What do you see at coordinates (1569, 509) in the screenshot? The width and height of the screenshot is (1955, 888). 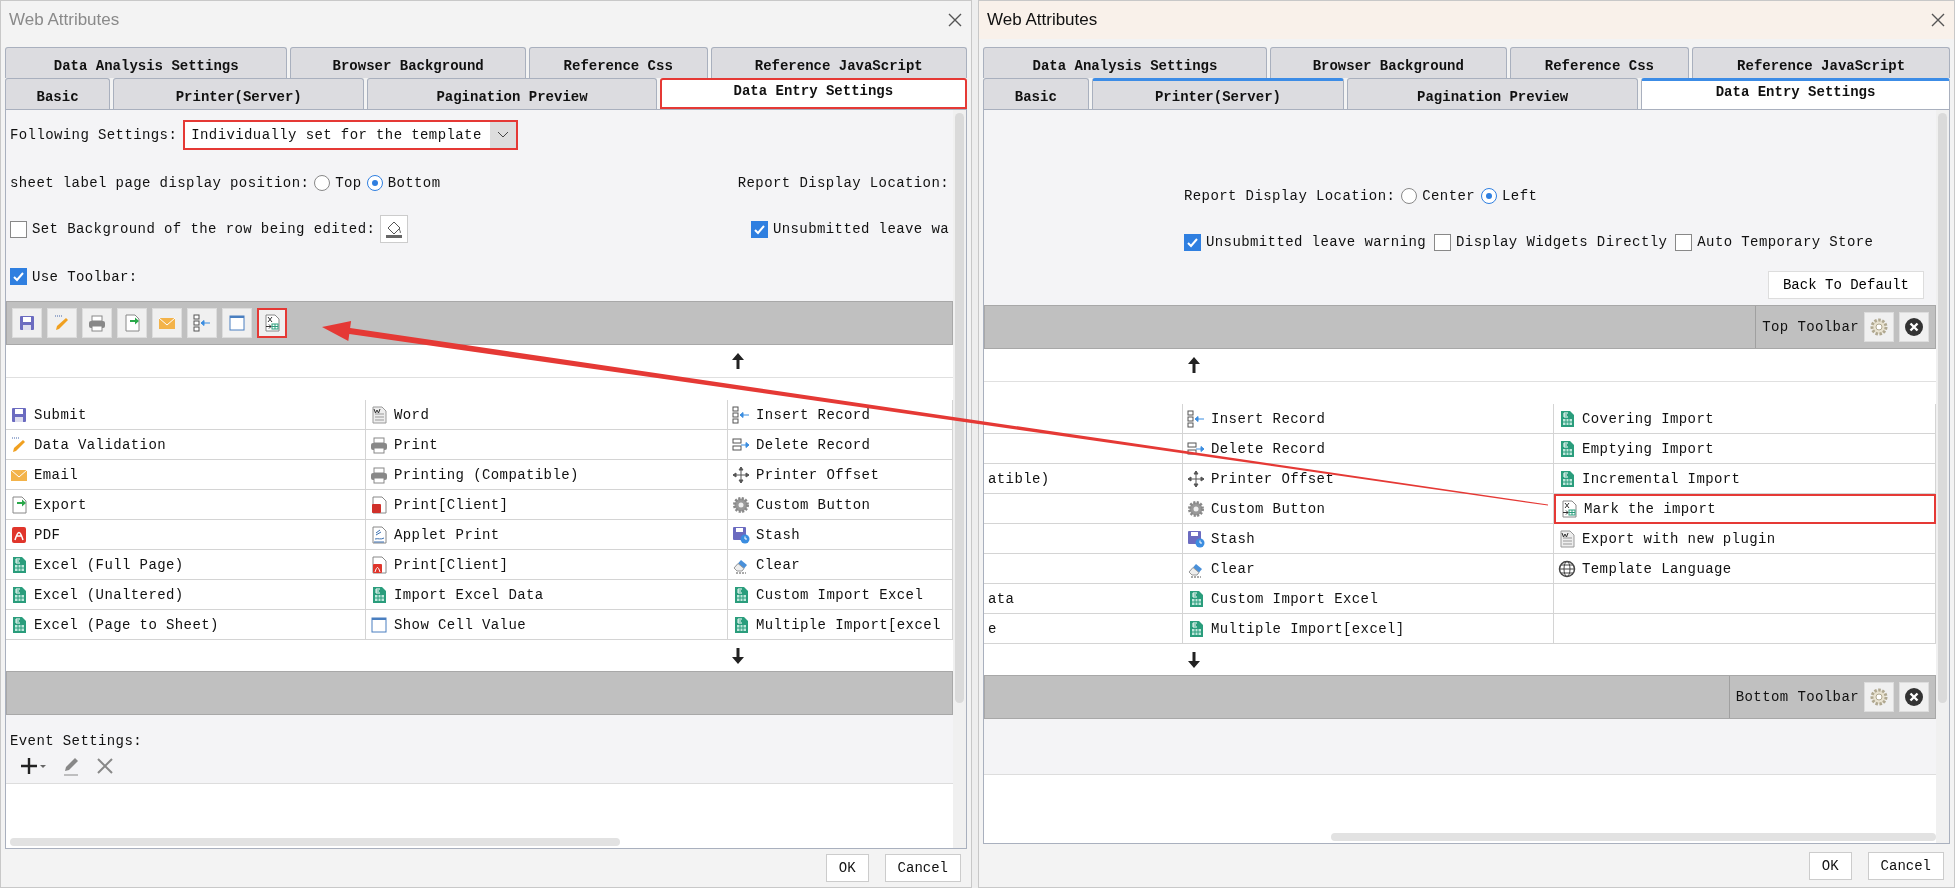 I see `spreadsheet-import-icon` at bounding box center [1569, 509].